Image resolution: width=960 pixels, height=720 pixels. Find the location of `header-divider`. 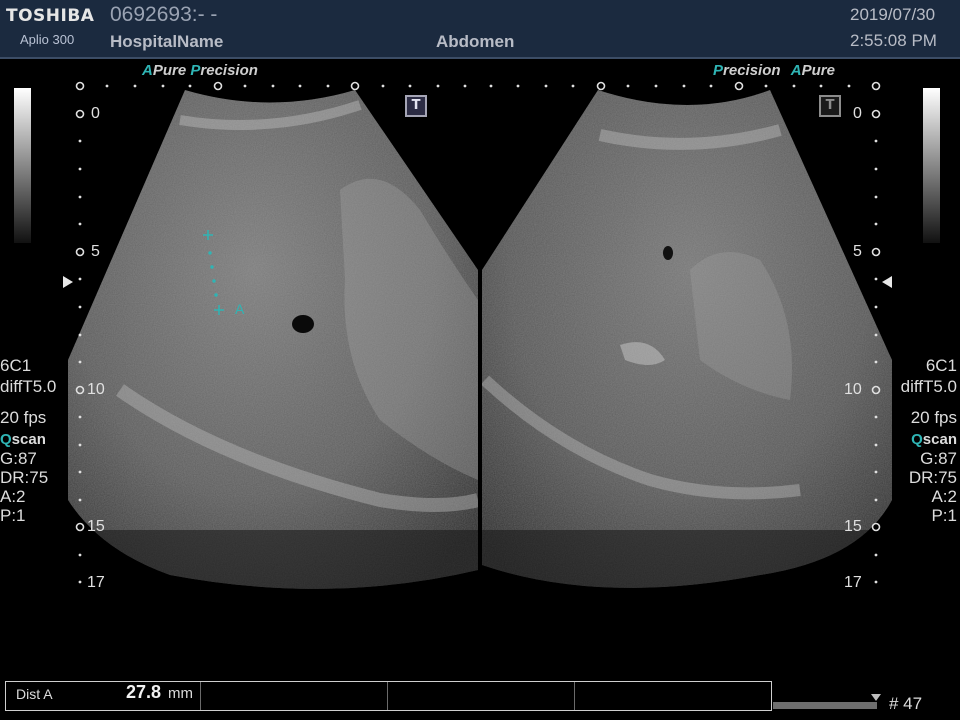

header-divider is located at coordinates (480, 58).